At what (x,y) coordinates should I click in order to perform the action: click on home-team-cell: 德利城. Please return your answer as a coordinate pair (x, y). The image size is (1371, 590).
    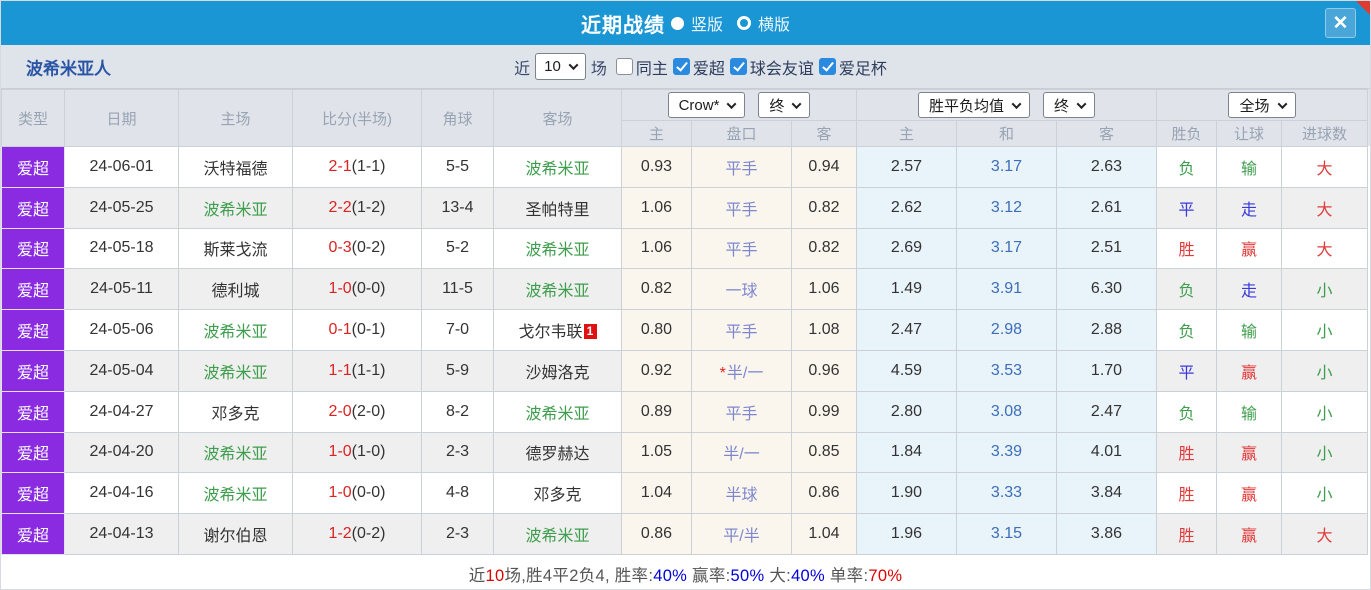
    Looking at the image, I should click on (235, 289).